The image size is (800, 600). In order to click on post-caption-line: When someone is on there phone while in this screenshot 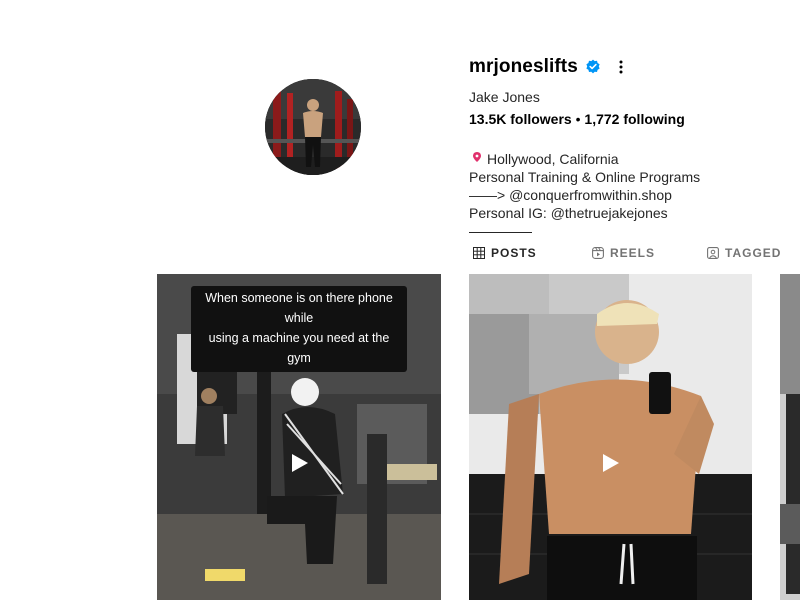, I will do `click(299, 308)`.